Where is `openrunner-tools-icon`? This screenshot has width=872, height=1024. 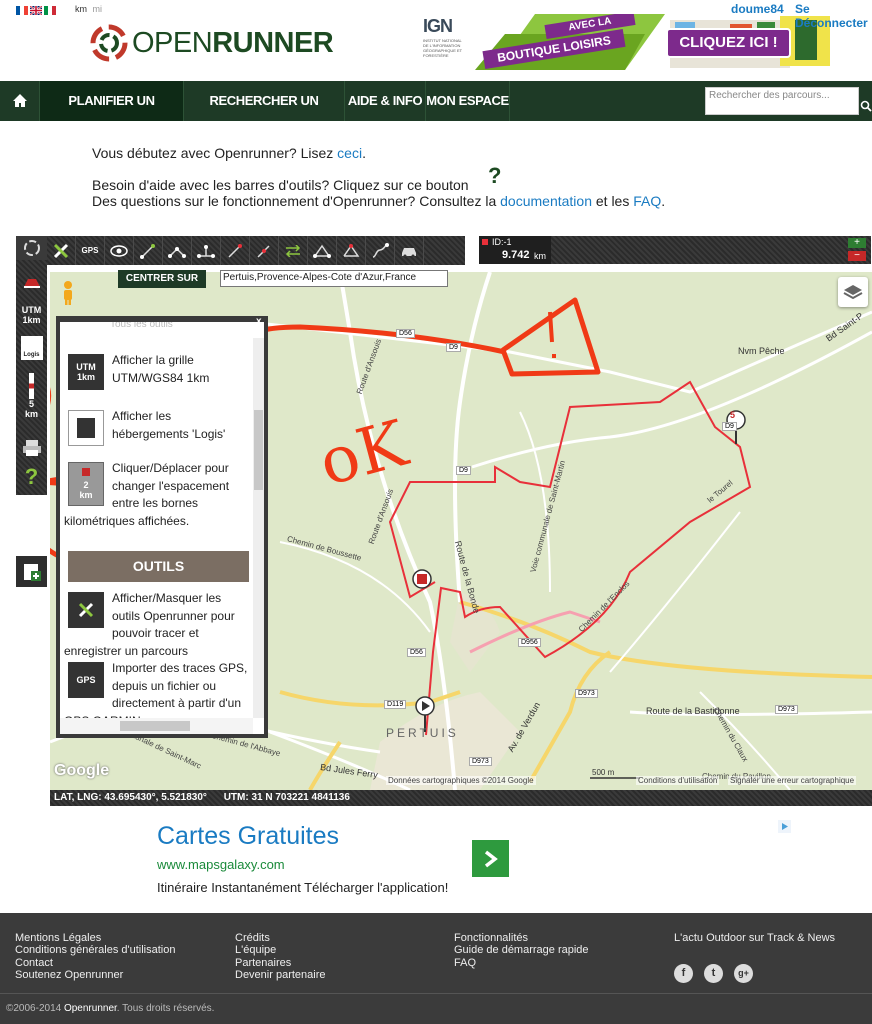
openrunner-tools-icon is located at coordinates (31, 248).